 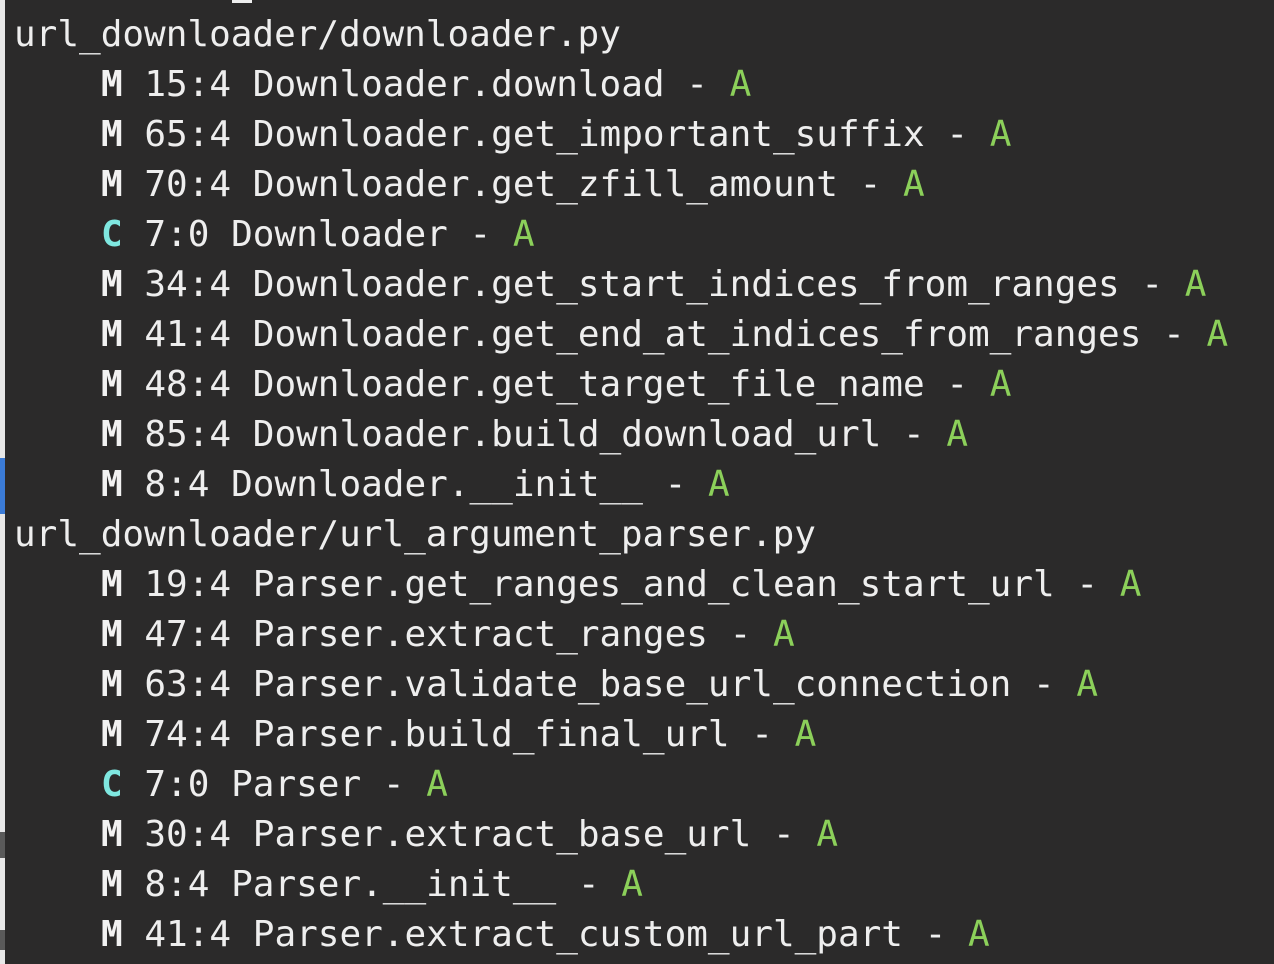 I want to click on line-location: 15:4, so click(x=188, y=84).